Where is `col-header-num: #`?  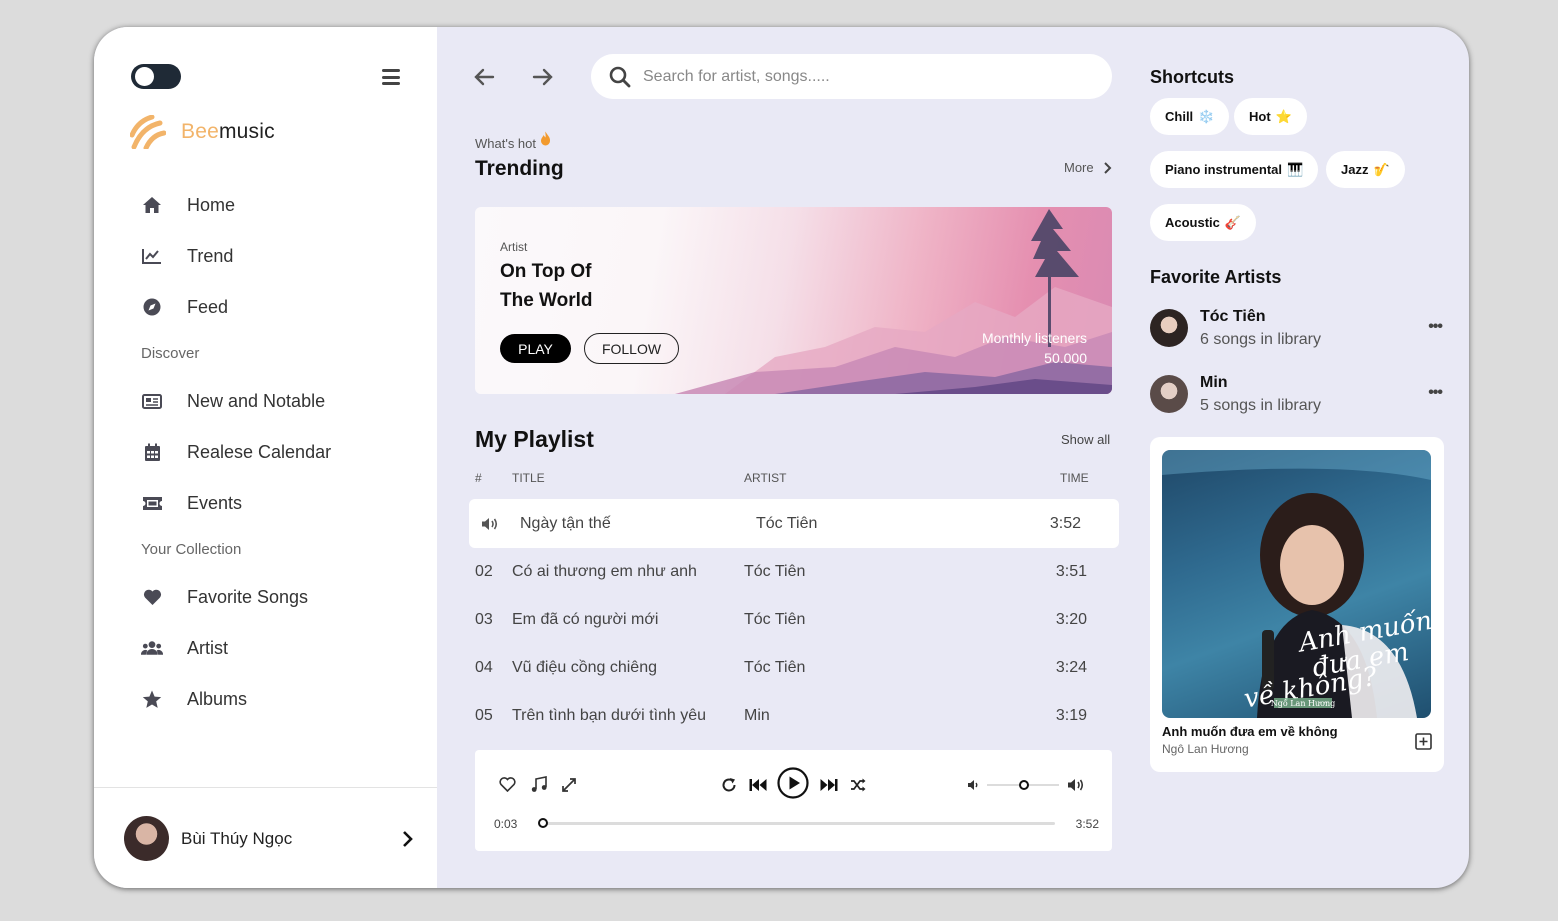
col-header-num: # is located at coordinates (478, 478).